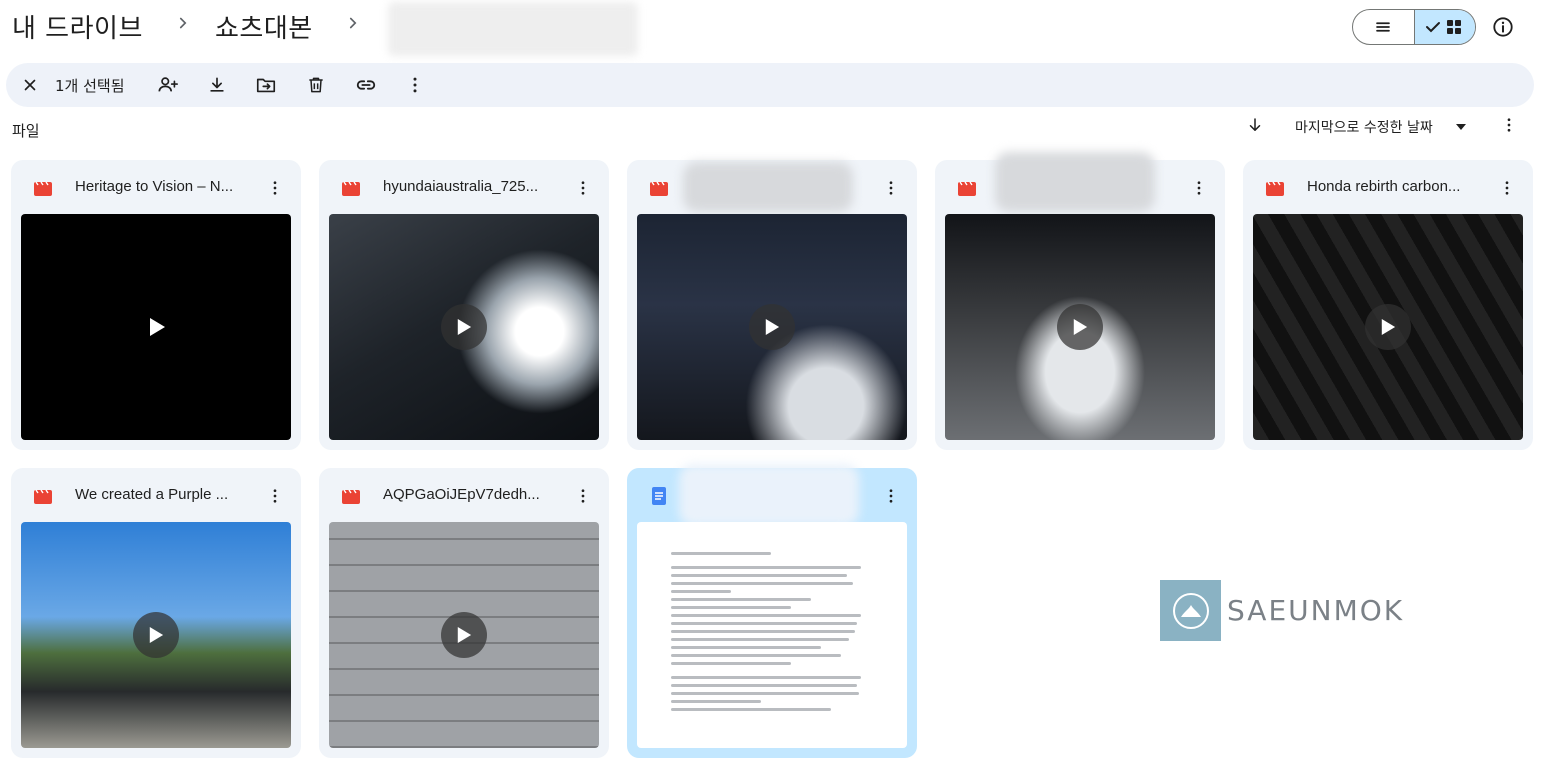  I want to click on details-button, so click(1503, 27).